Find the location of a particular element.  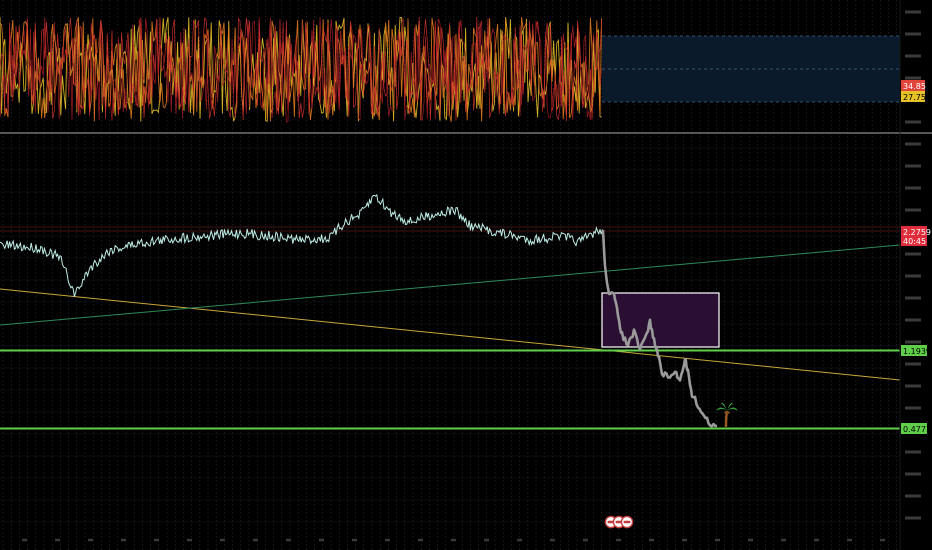

support-level-label-2: 0.4771 is located at coordinates (917, 429).